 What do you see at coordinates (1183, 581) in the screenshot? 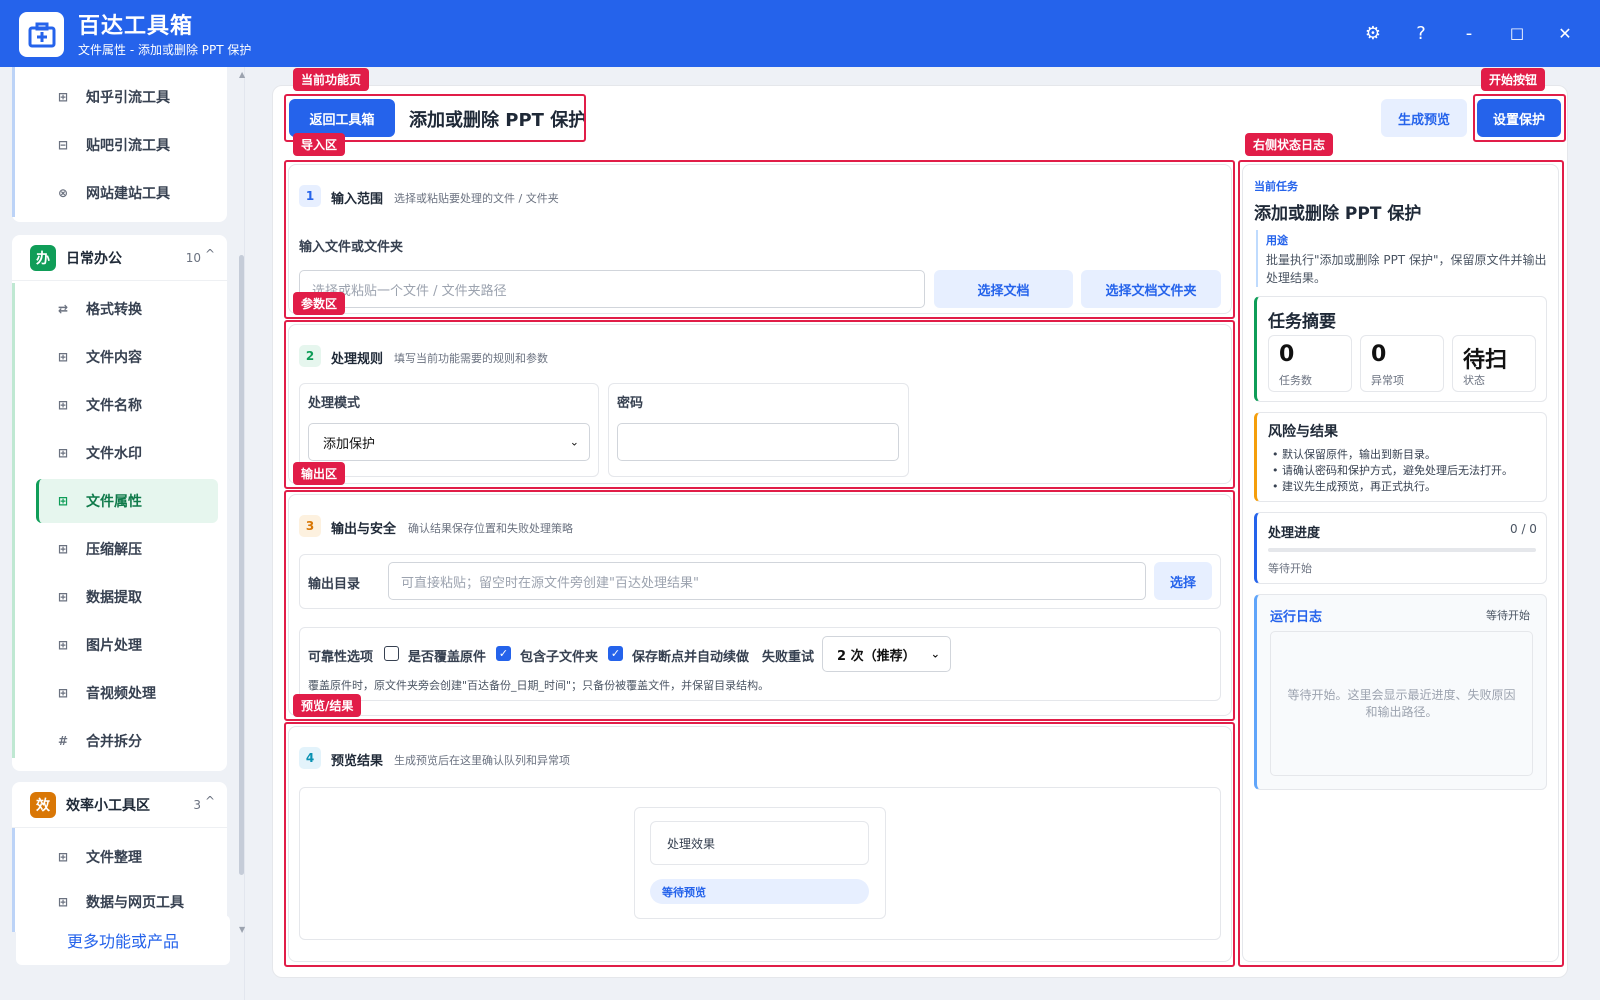
I see `select-output-button: 选择` at bounding box center [1183, 581].